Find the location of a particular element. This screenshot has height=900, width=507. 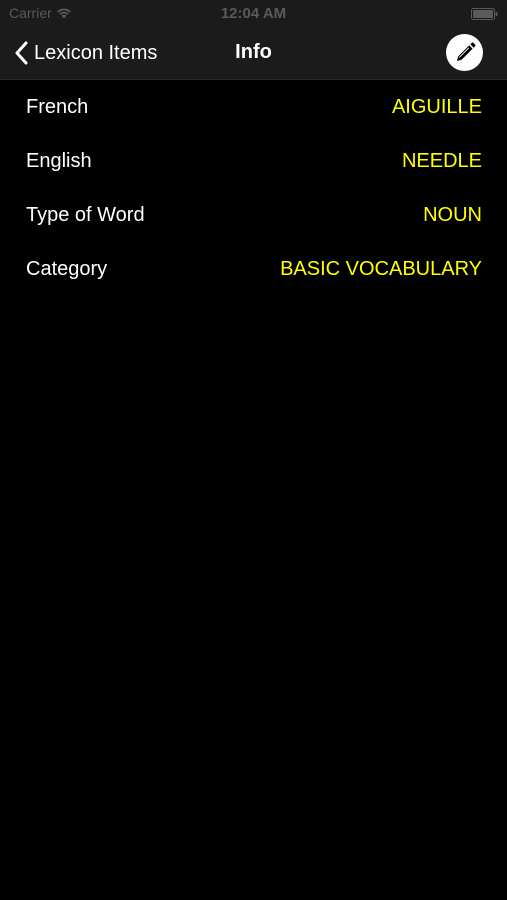

row-label: English is located at coordinates (59, 160).